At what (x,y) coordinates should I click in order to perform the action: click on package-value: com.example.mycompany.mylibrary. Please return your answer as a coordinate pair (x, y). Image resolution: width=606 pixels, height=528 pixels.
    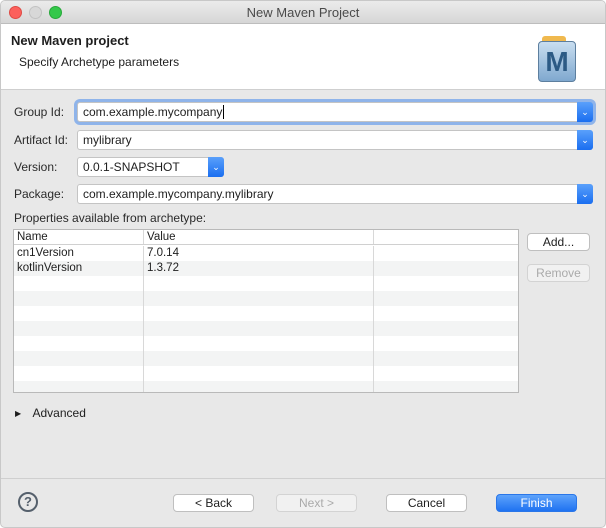
    Looking at the image, I should click on (178, 194).